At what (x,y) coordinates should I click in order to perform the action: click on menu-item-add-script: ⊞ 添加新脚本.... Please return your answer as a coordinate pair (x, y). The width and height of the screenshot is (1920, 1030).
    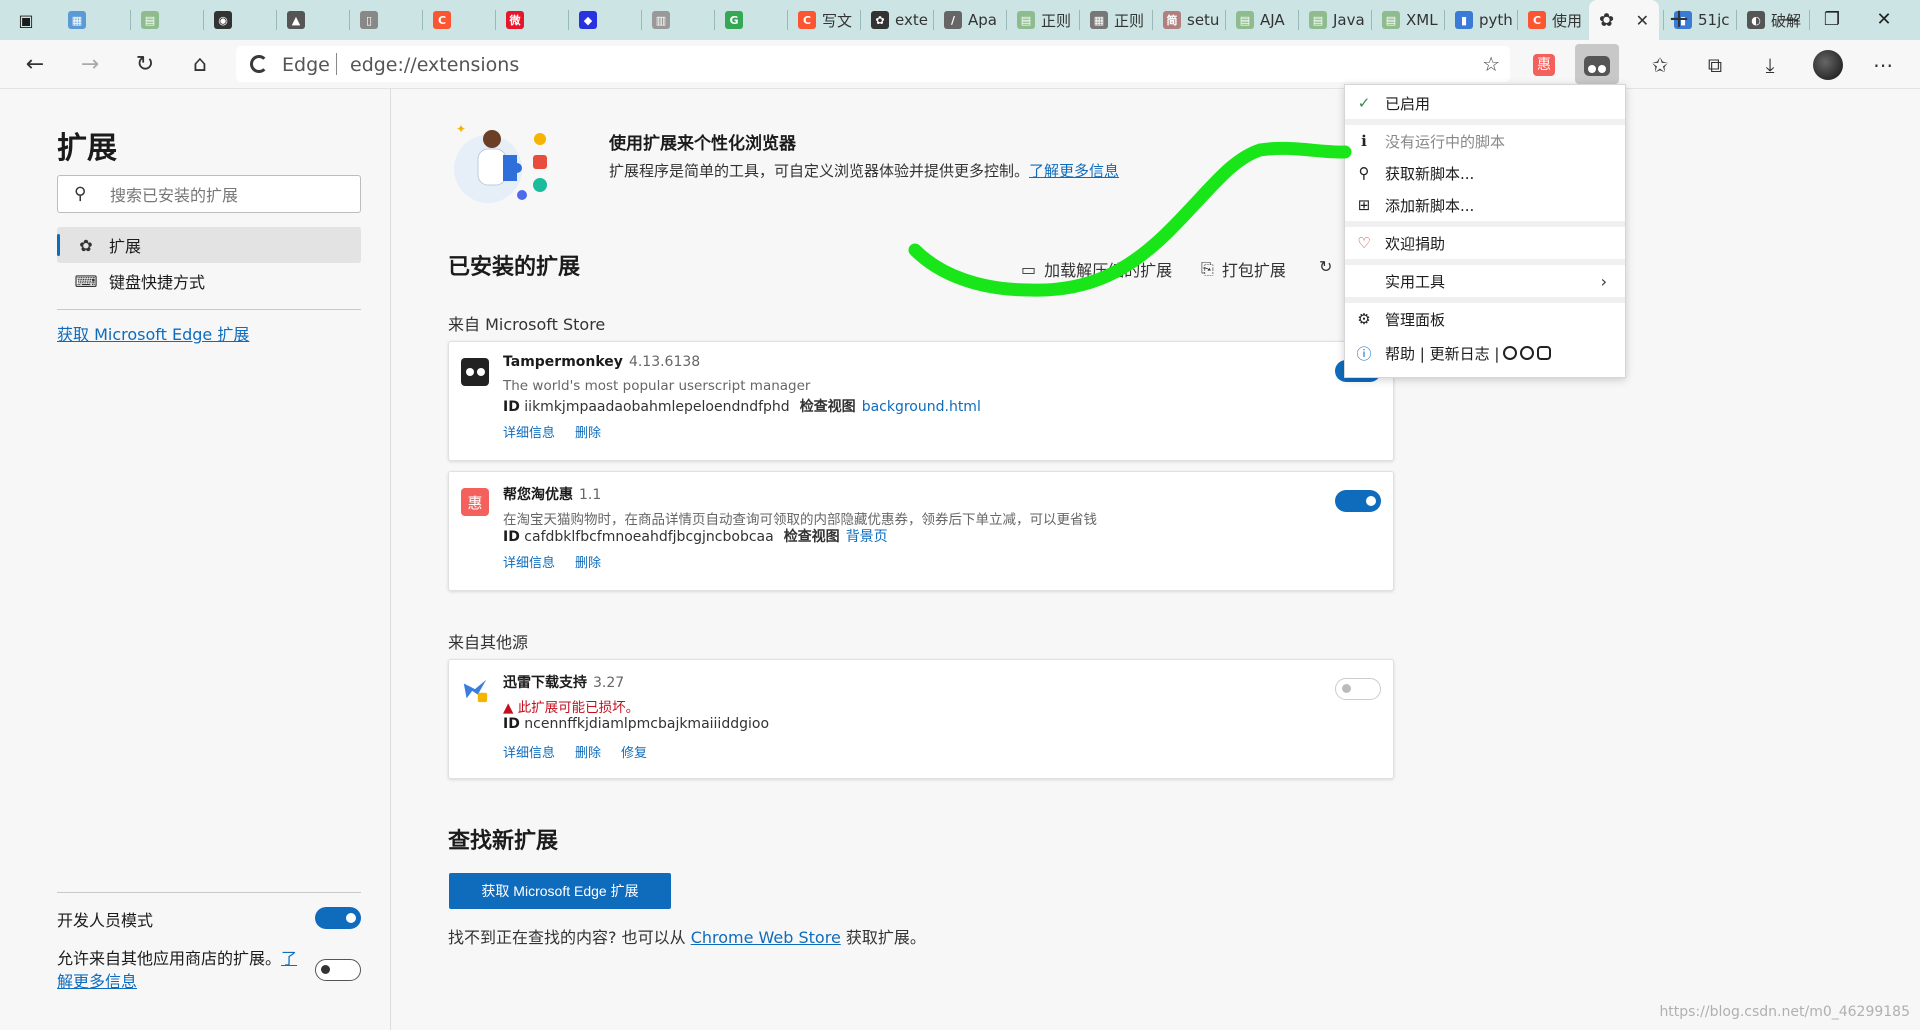
    Looking at the image, I should click on (1485, 205).